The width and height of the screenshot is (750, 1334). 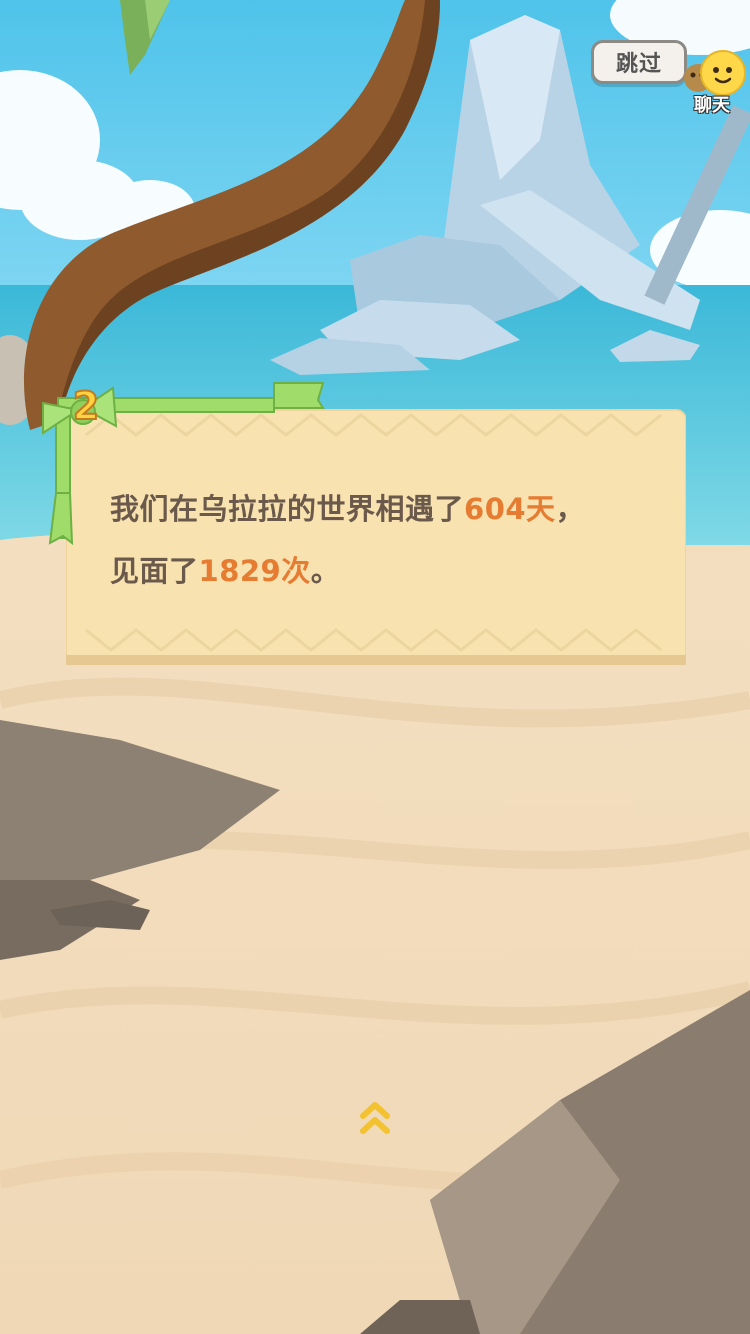 I want to click on days-count: 604天, so click(x=510, y=509).